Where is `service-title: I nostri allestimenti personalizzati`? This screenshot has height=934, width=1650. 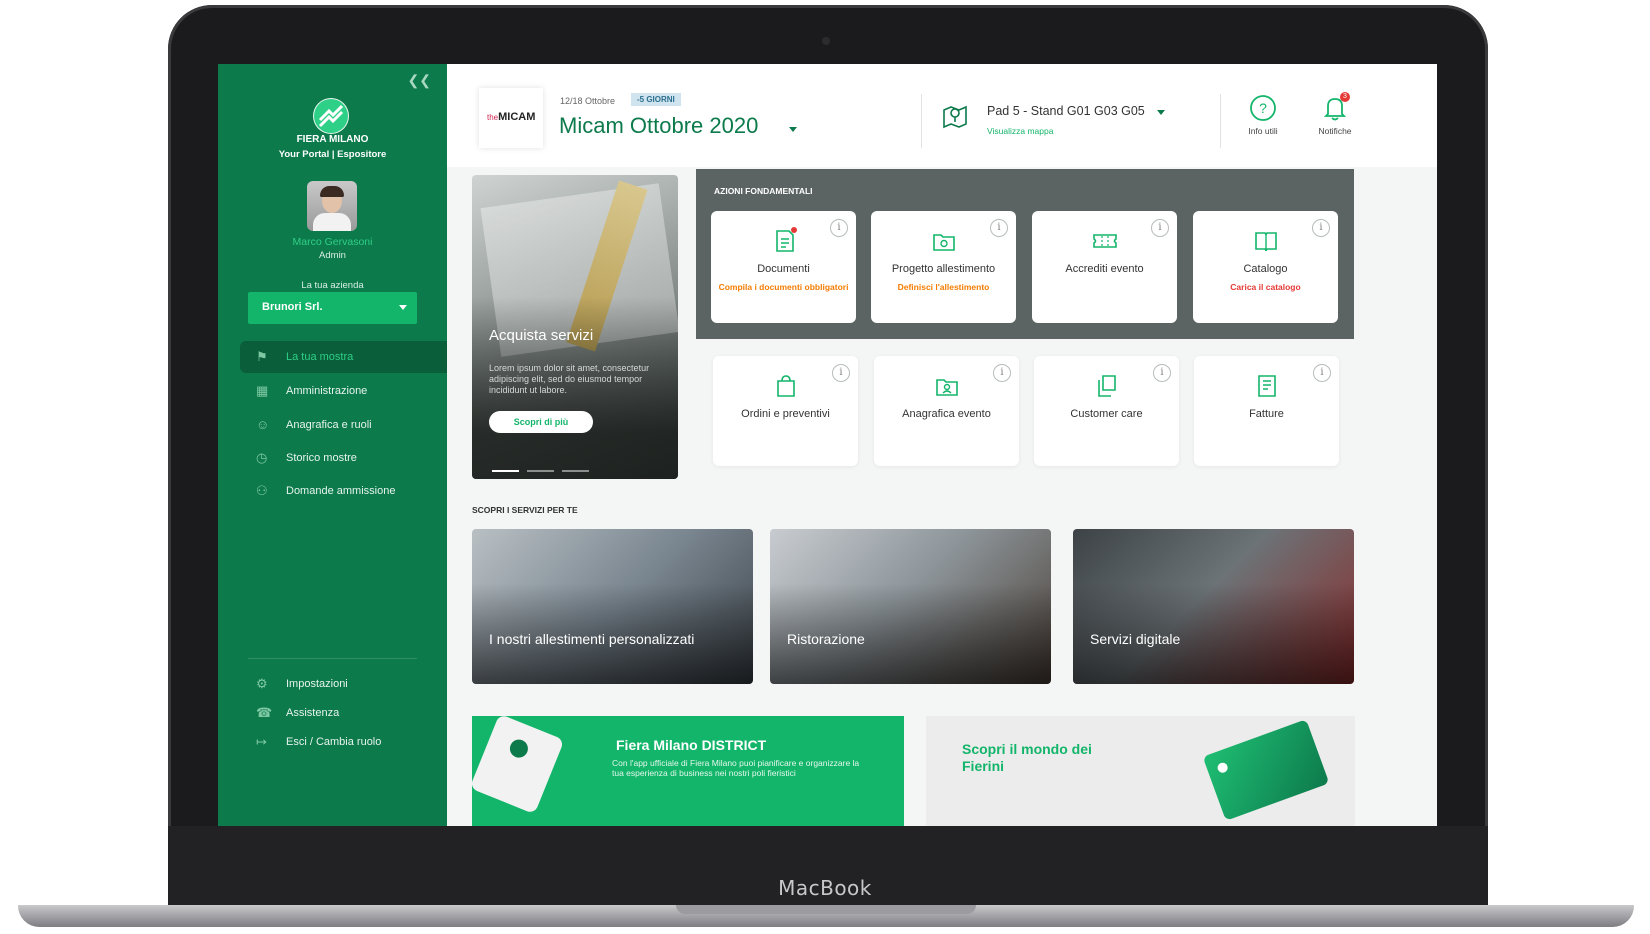
service-title: I nostri allestimenti personalizzati is located at coordinates (592, 639).